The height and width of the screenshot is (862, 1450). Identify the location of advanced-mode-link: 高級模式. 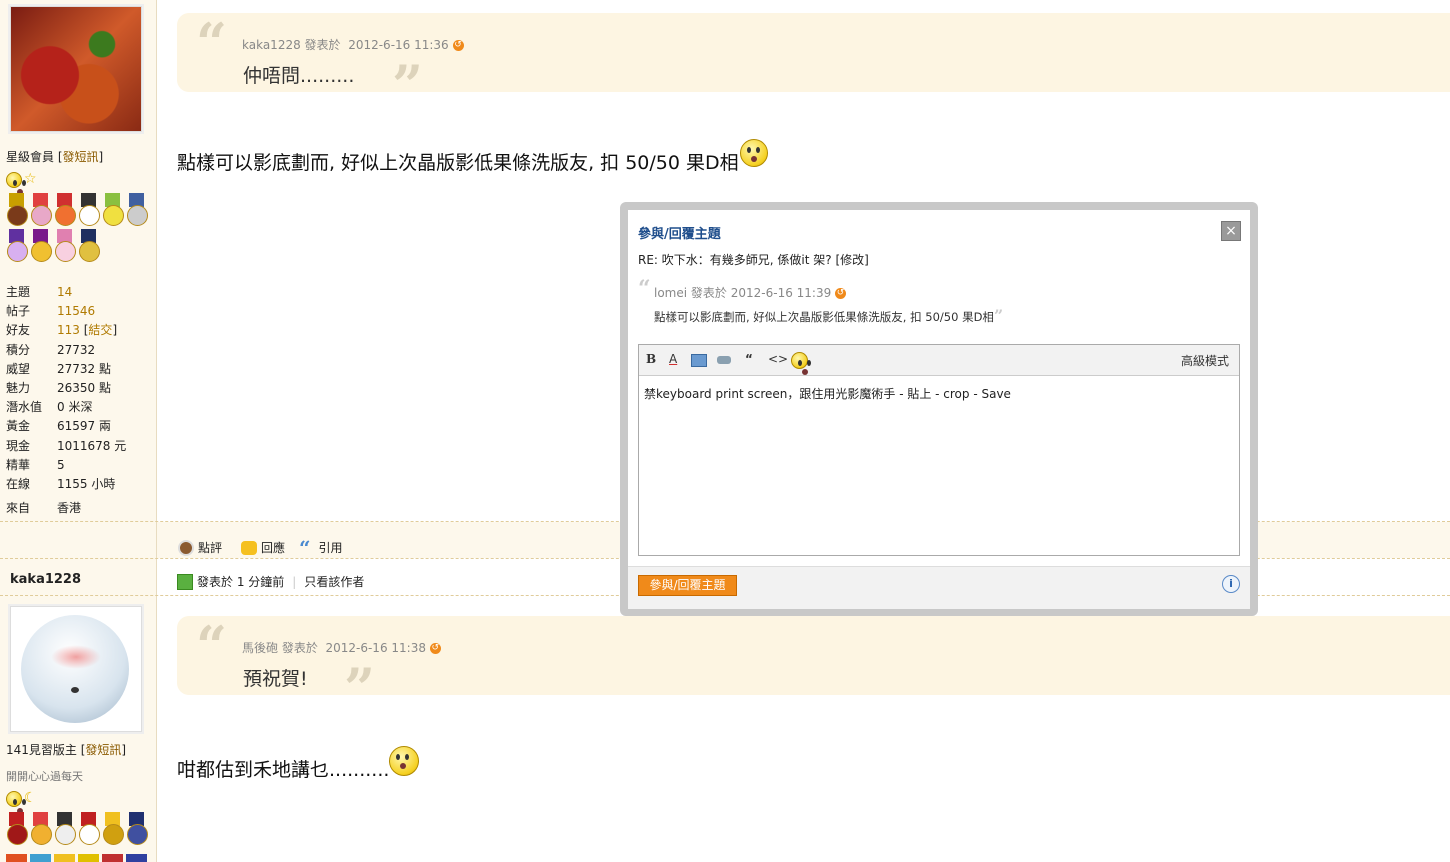
(1205, 360).